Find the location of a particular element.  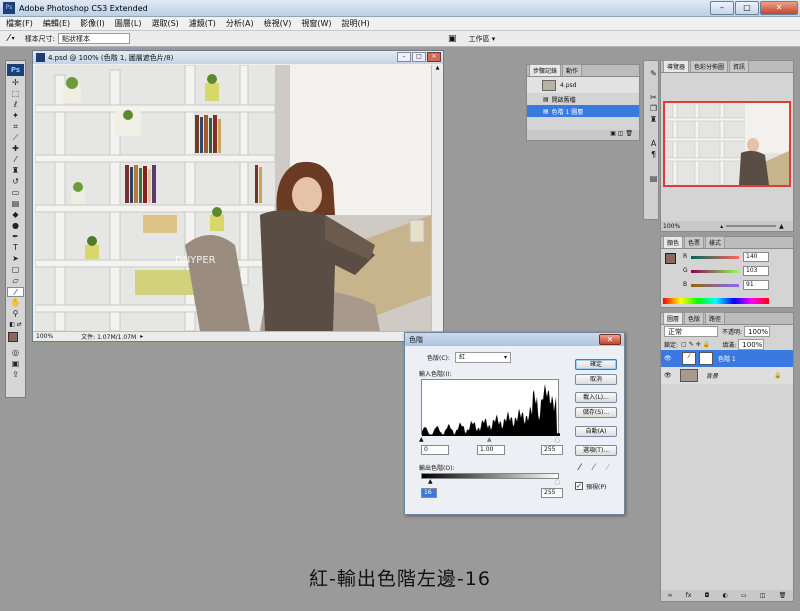

output-white-field: 255 is located at coordinates (552, 493).